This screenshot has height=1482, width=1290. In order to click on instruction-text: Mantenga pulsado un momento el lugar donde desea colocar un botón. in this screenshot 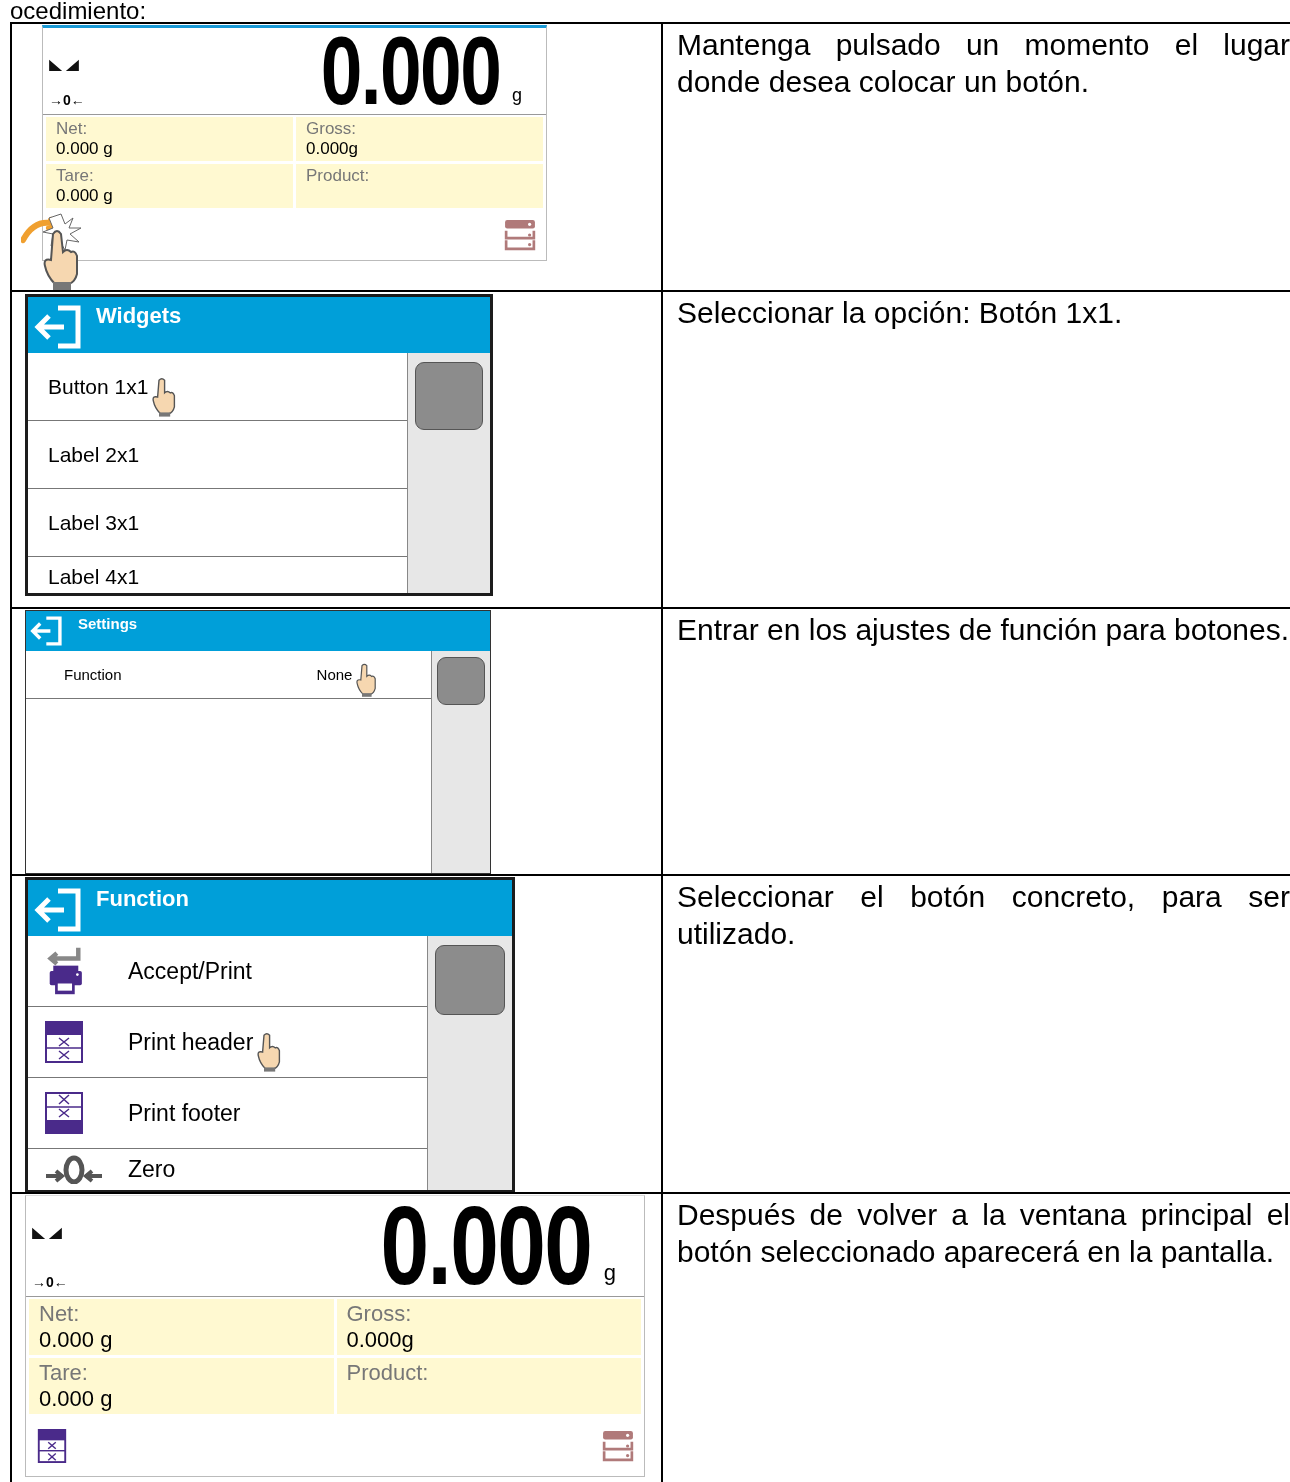, I will do `click(983, 63)`.